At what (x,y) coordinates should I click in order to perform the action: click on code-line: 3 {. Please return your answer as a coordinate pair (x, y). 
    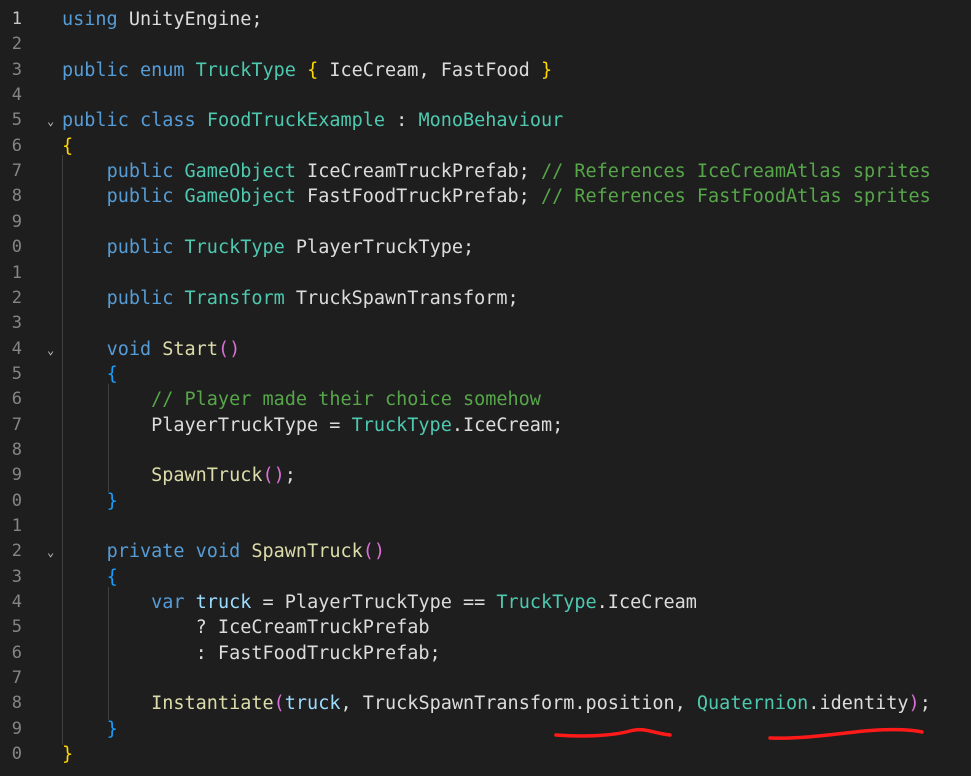
    Looking at the image, I should click on (485, 577).